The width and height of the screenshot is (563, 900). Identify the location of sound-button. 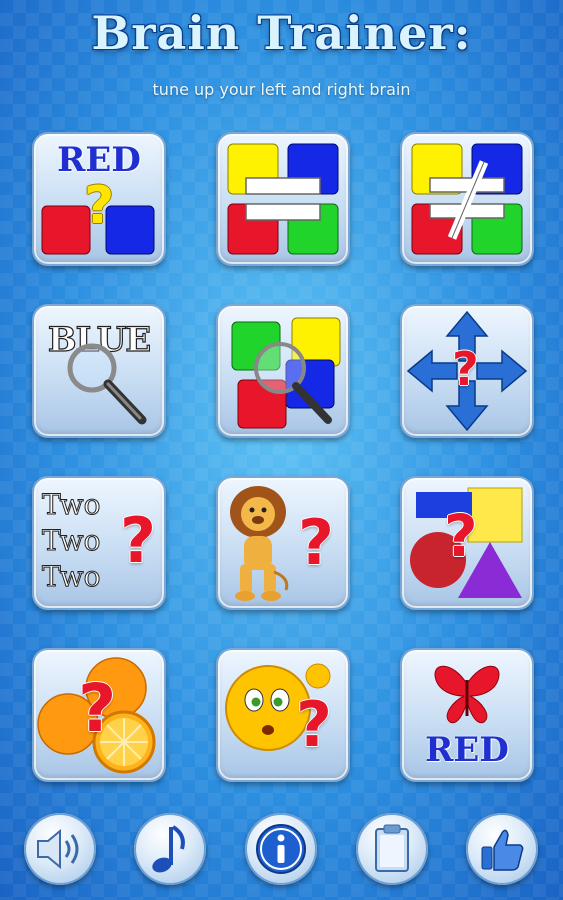
(60, 849).